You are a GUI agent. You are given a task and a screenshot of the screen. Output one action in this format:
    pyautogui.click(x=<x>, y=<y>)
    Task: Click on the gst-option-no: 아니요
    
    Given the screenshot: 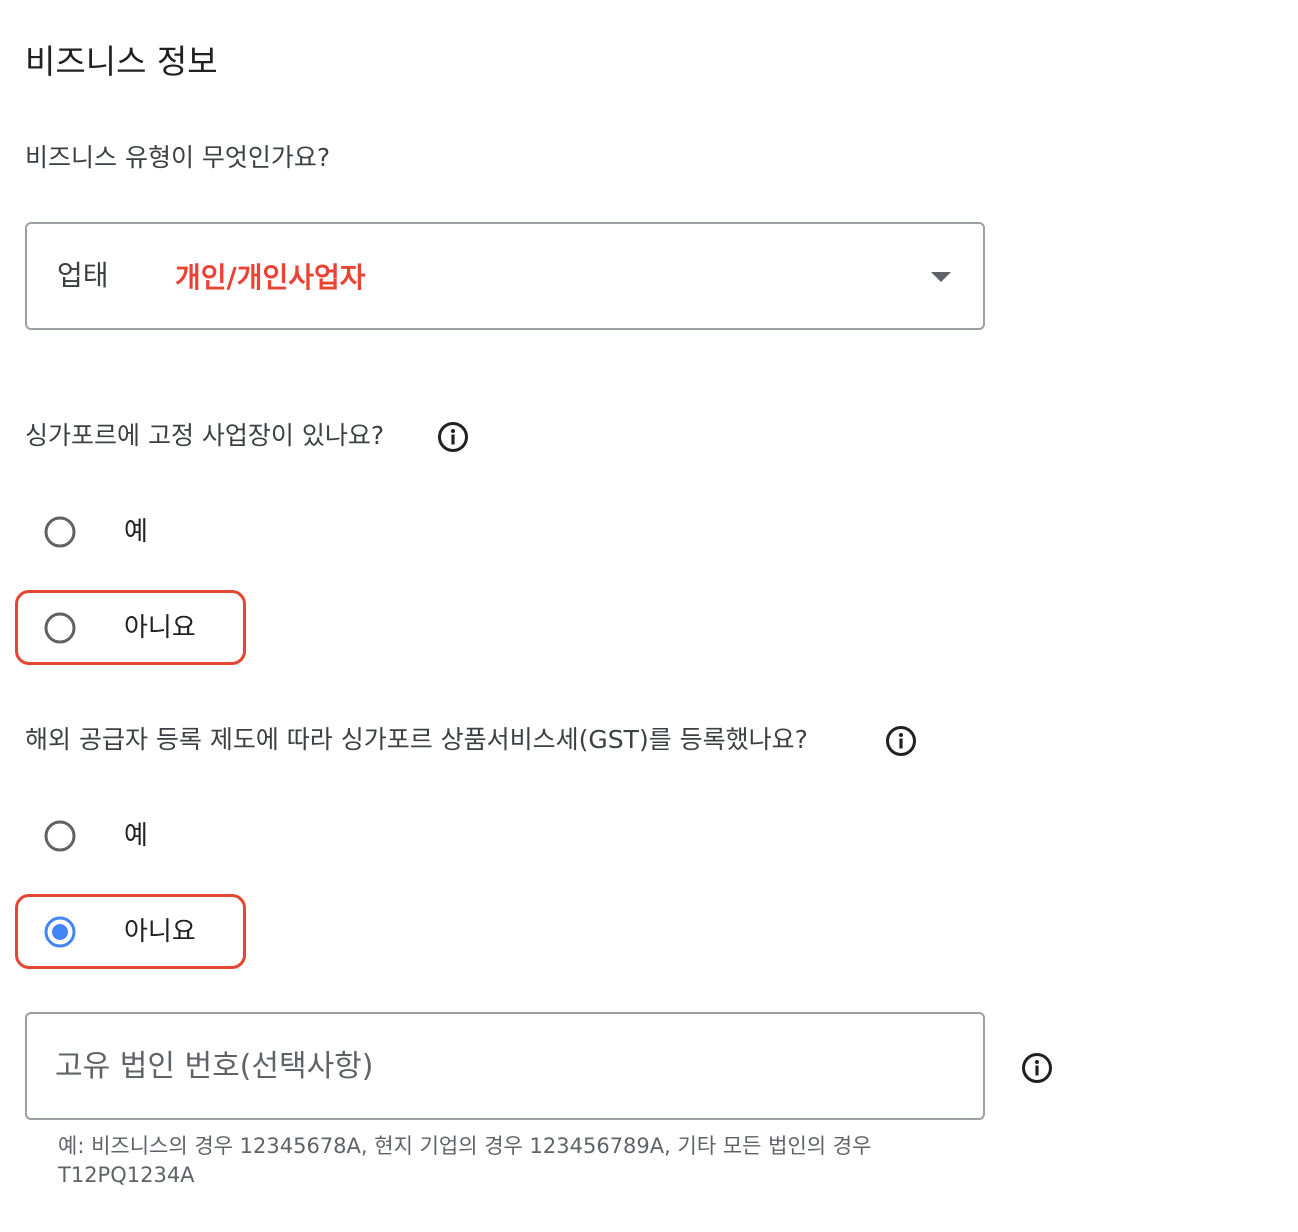 What is the action you would take?
    pyautogui.click(x=139, y=934)
    